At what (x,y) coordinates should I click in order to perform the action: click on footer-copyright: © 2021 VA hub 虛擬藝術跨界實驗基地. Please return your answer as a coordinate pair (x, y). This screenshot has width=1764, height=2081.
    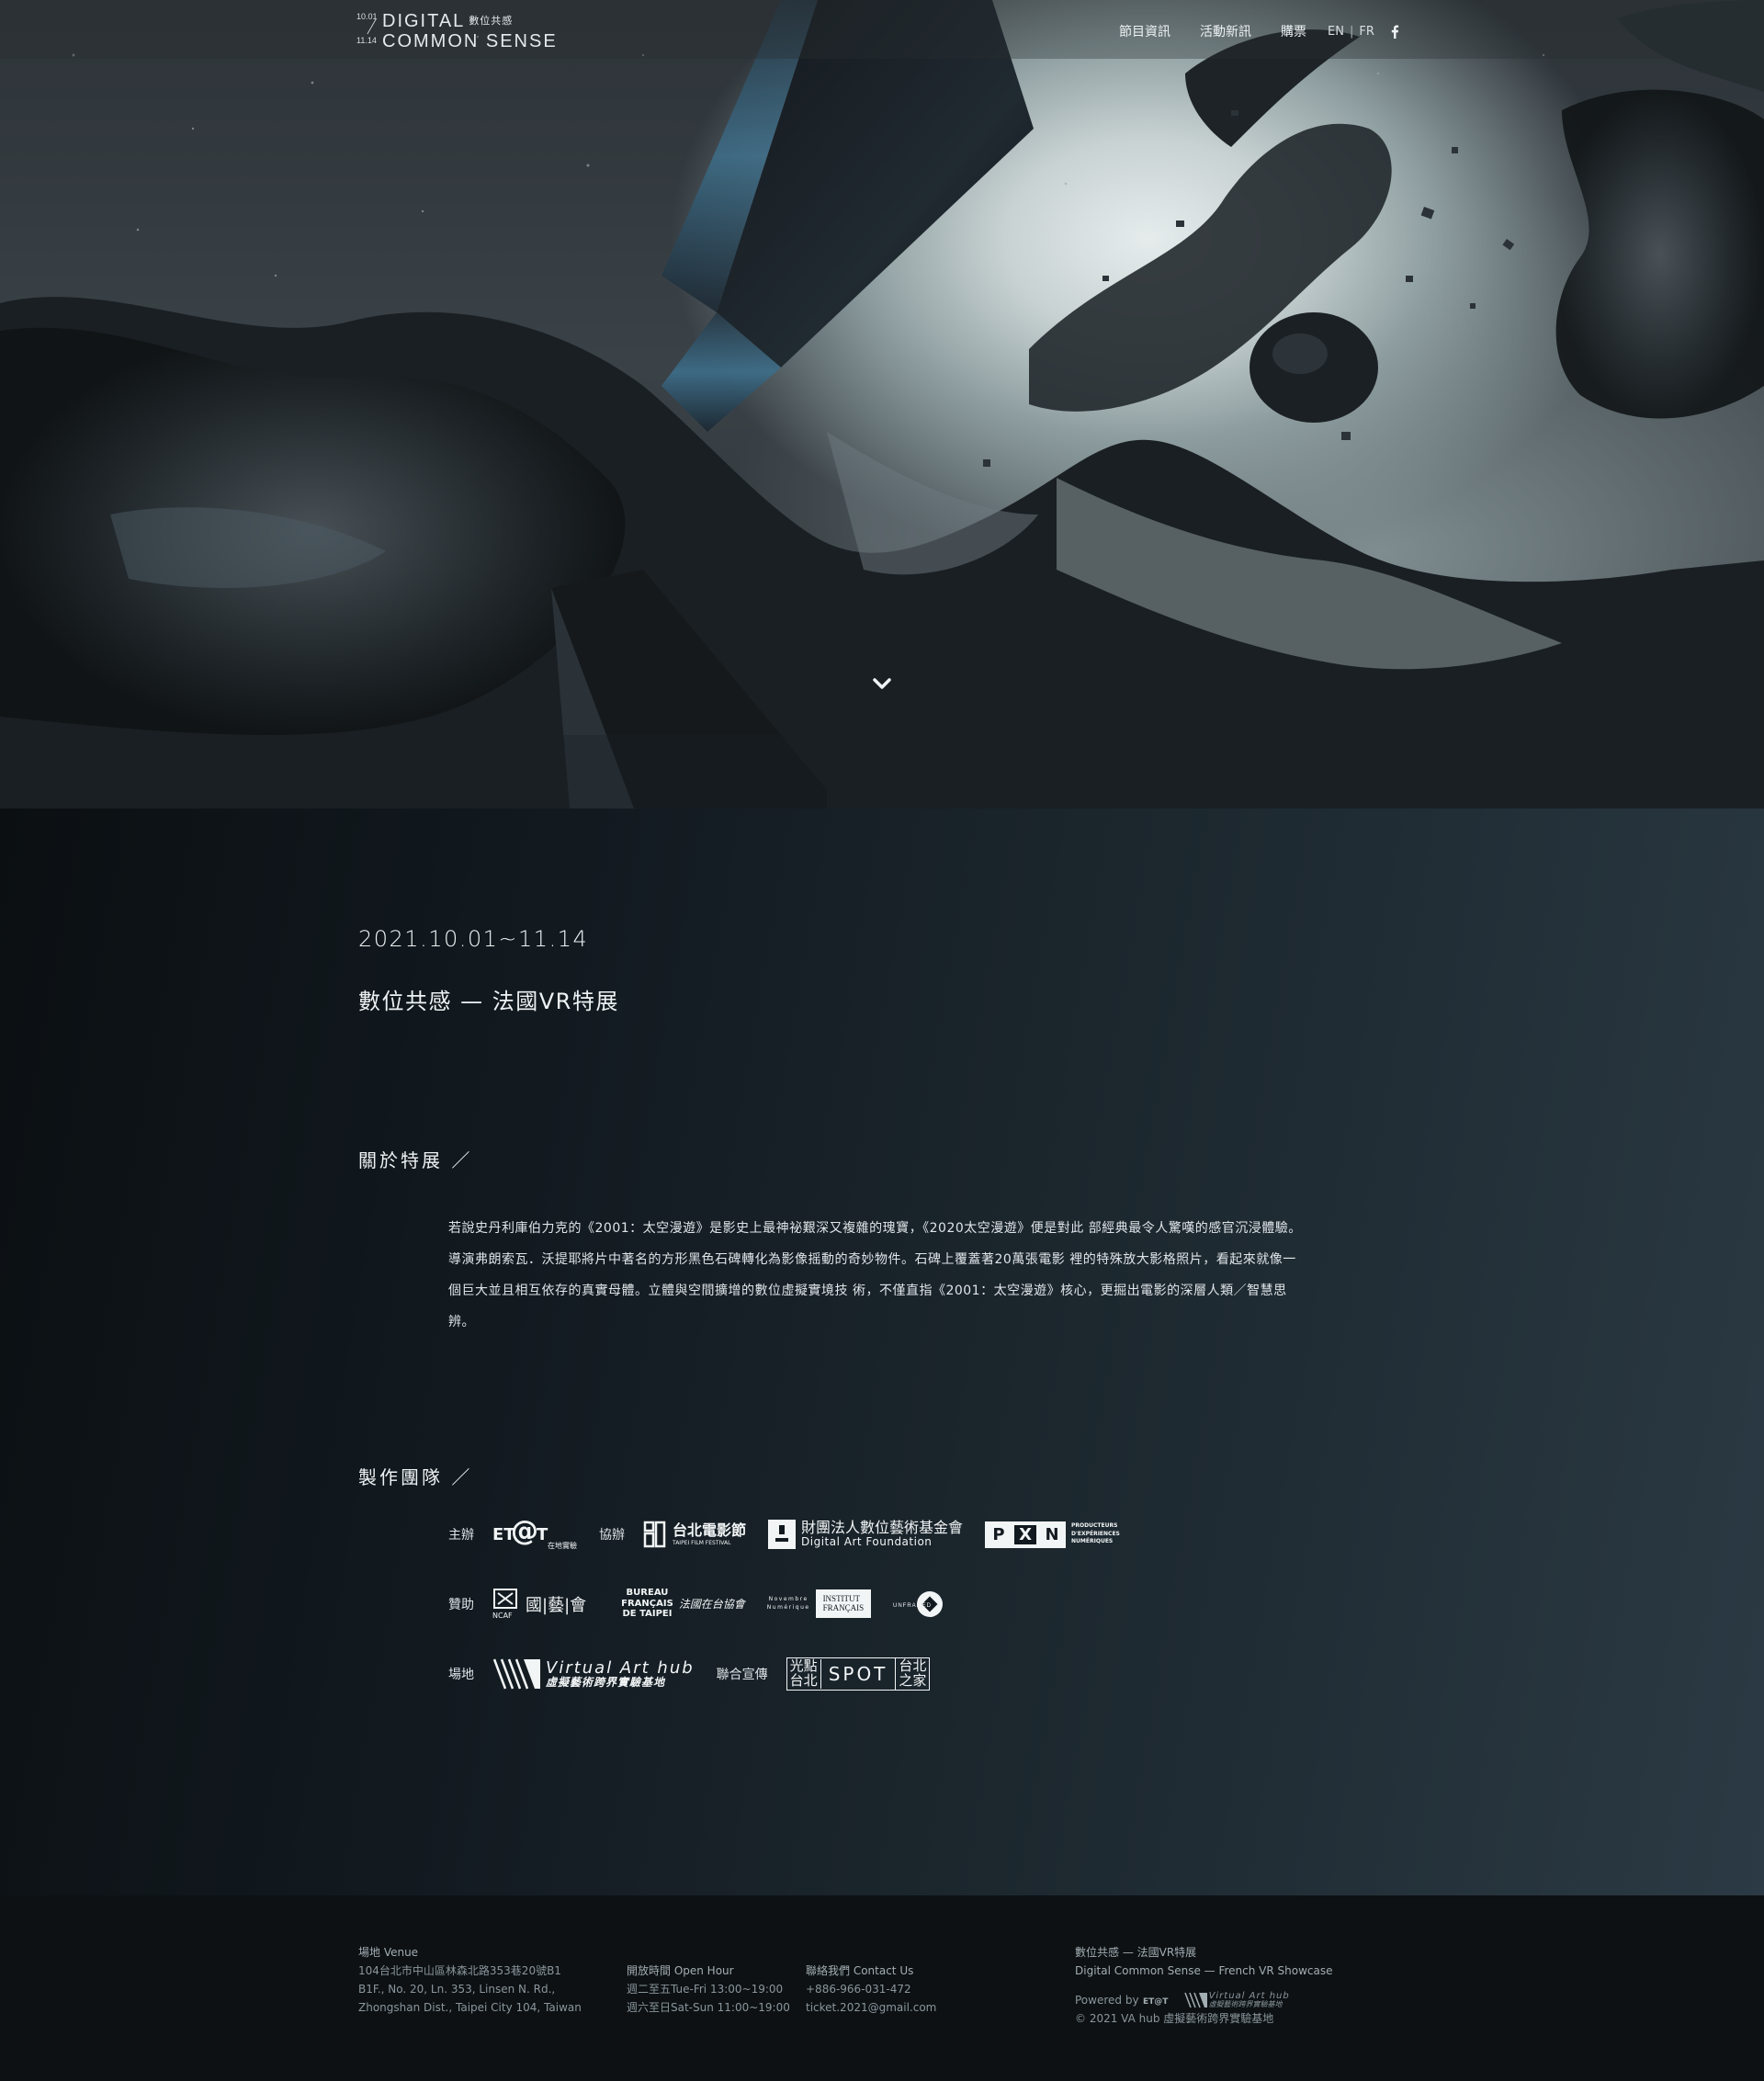
    Looking at the image, I should click on (1174, 2019).